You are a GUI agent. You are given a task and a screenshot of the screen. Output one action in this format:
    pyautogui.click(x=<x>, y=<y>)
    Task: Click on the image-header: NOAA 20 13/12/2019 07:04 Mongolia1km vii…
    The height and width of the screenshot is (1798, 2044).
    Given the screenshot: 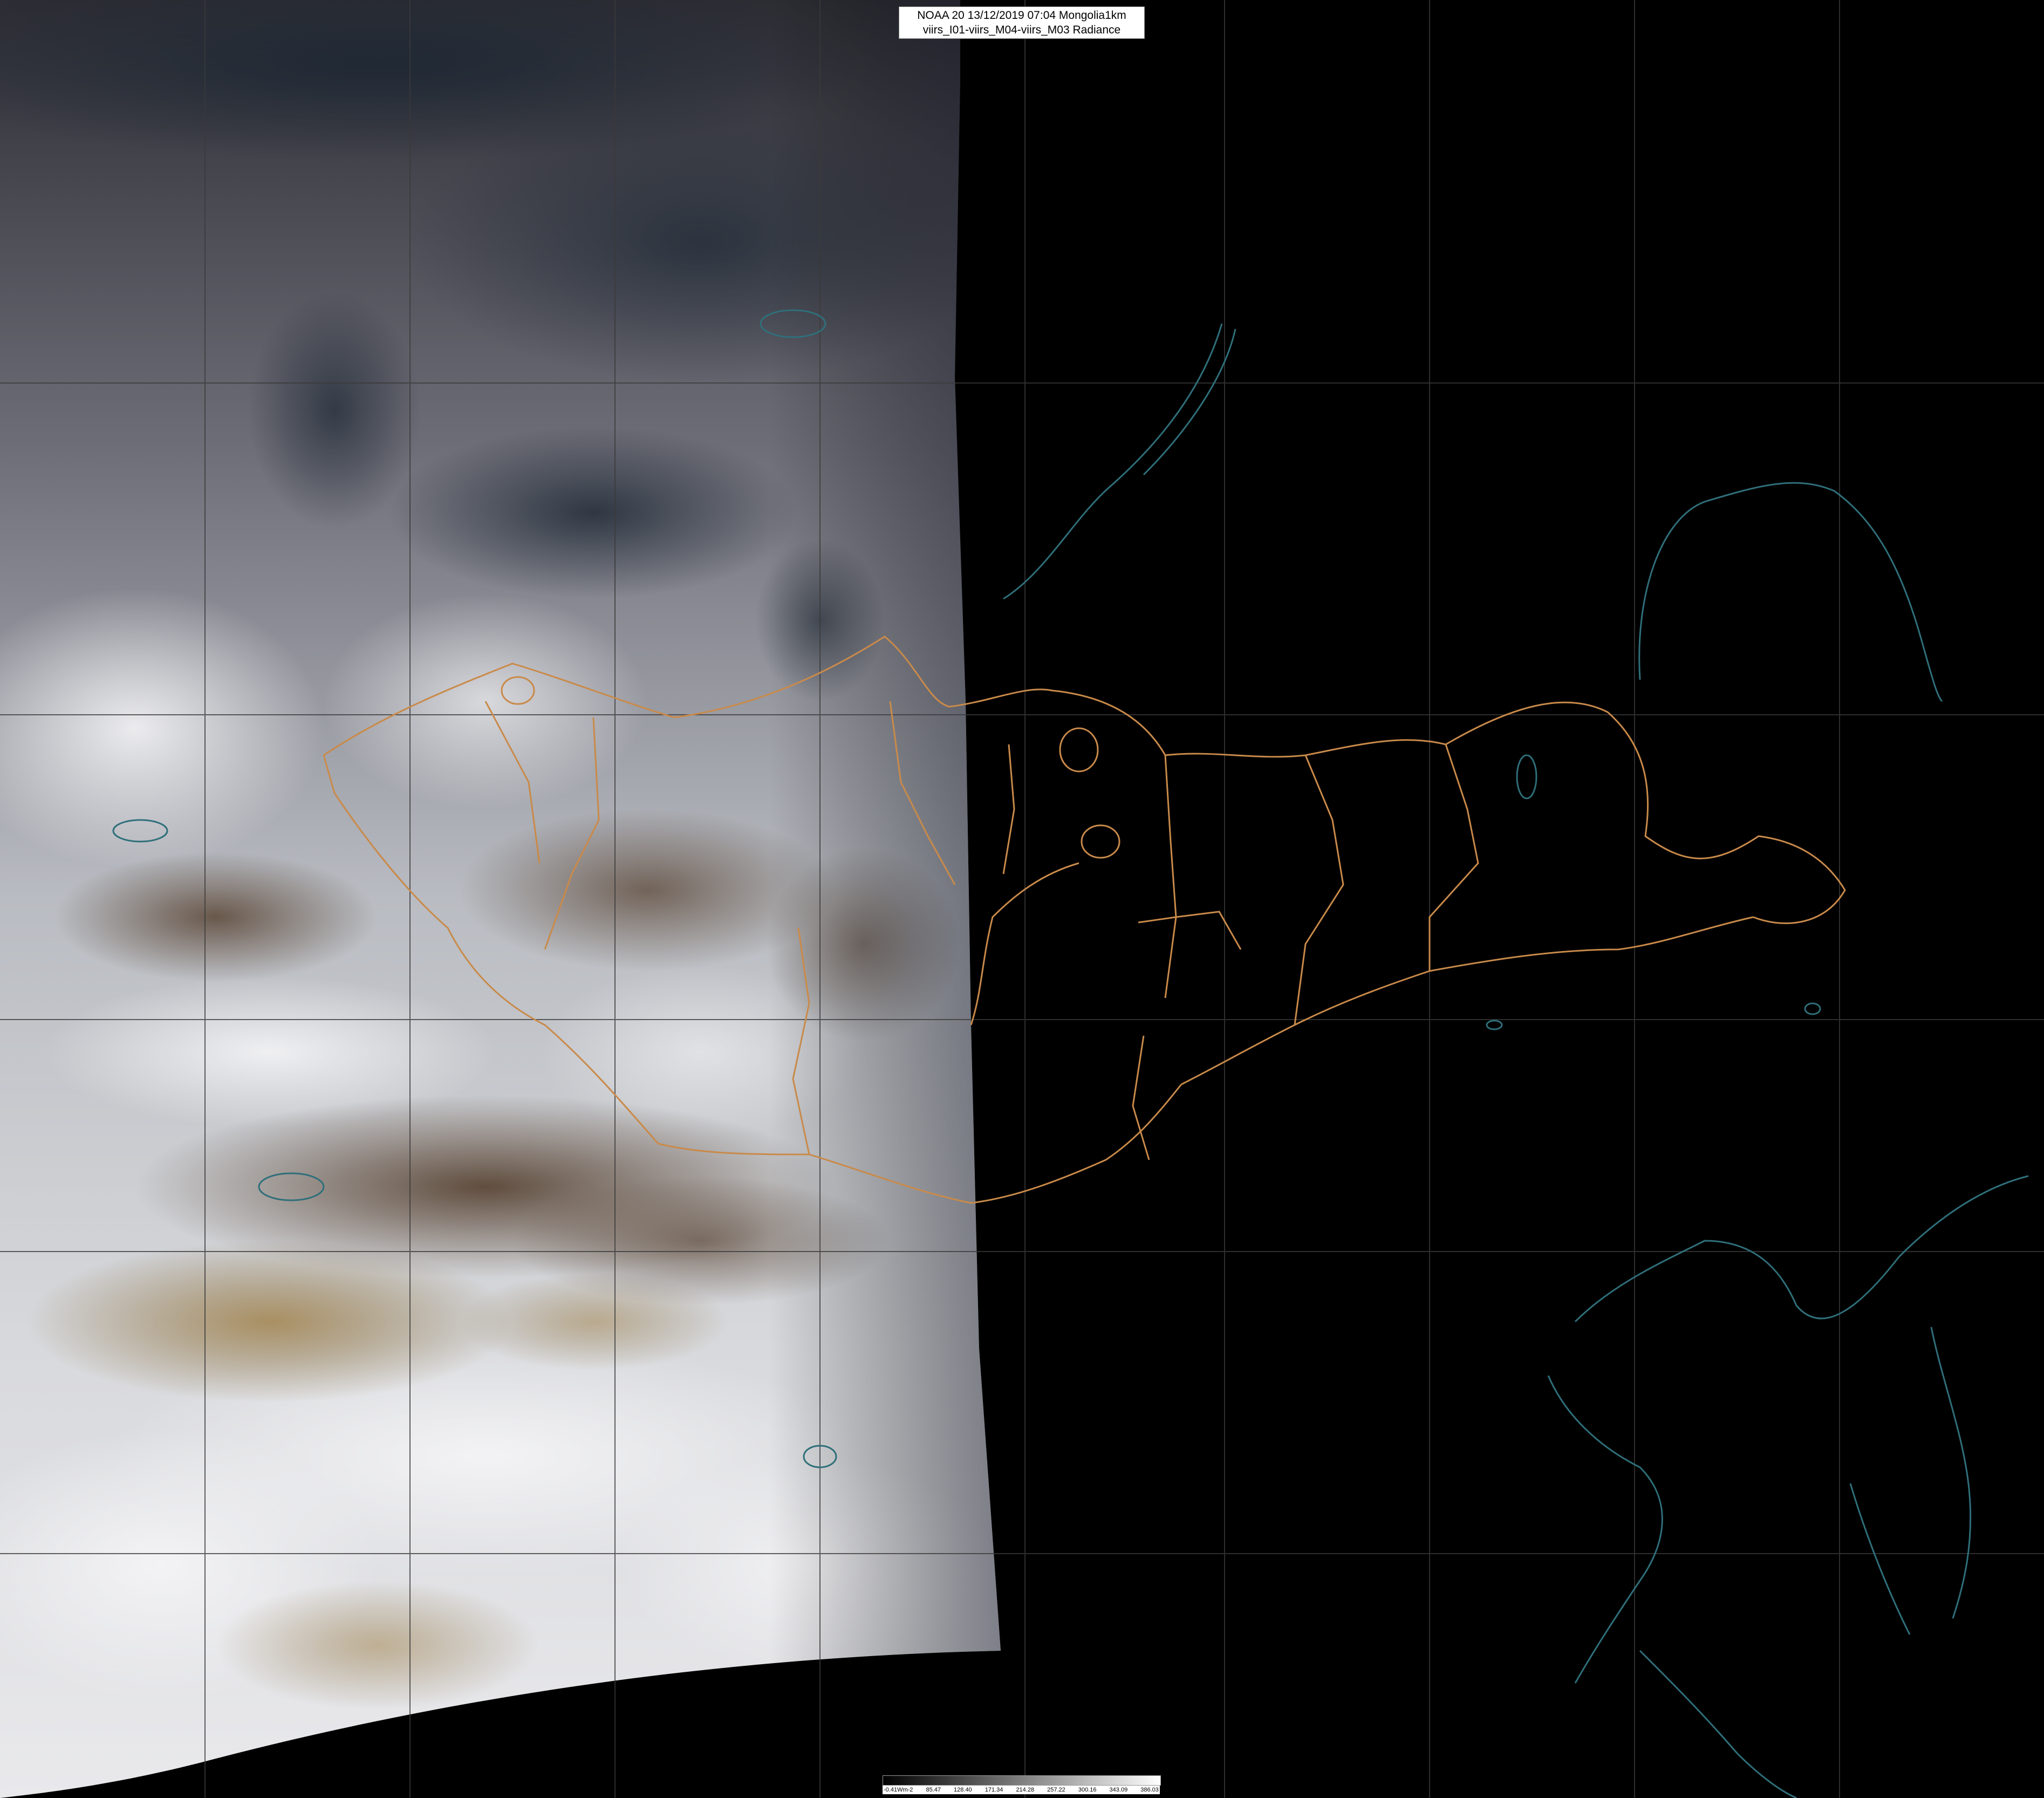 What is the action you would take?
    pyautogui.click(x=1022, y=23)
    